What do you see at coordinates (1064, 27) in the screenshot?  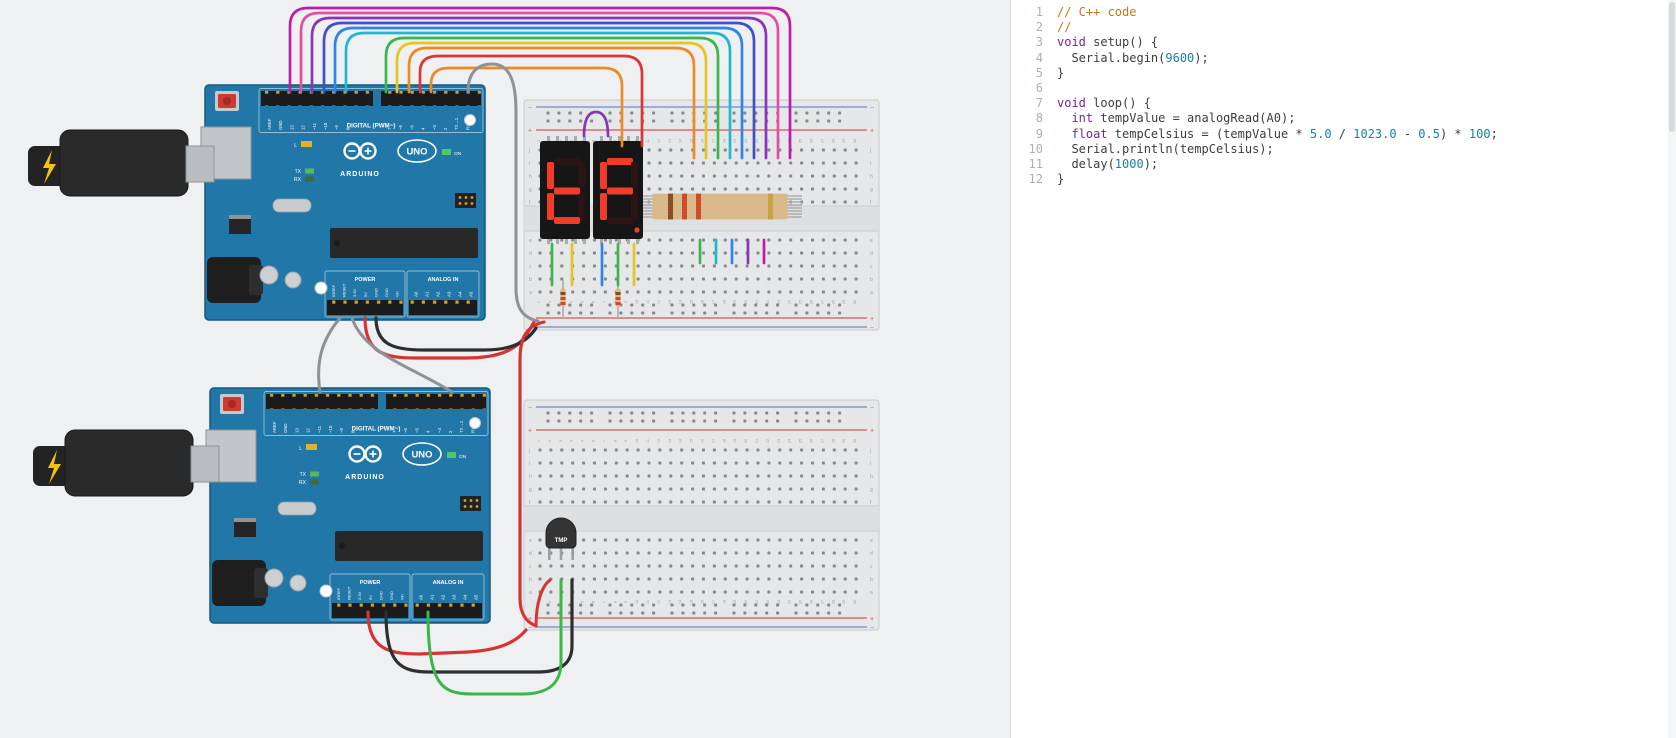 I see `code-text: //` at bounding box center [1064, 27].